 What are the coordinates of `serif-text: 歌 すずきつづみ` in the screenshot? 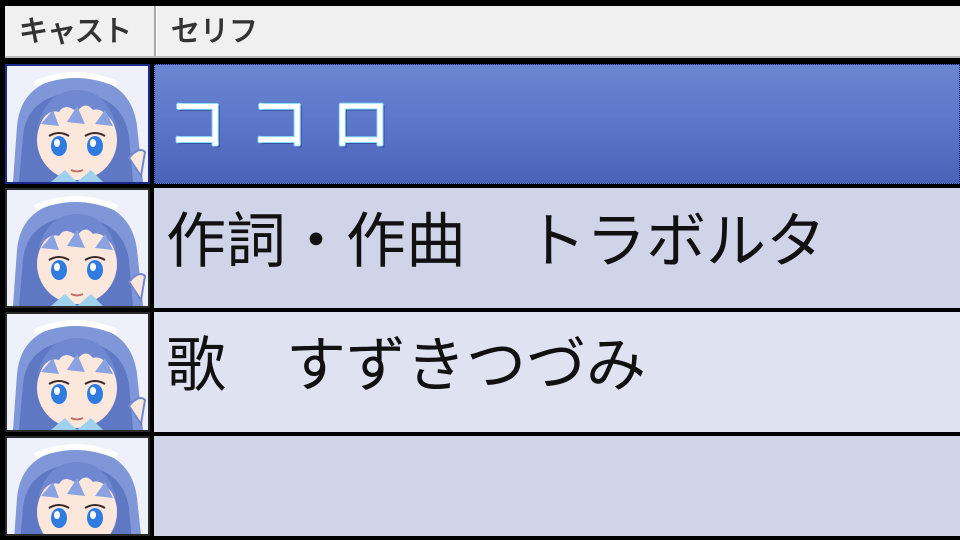 It's located at (406, 366).